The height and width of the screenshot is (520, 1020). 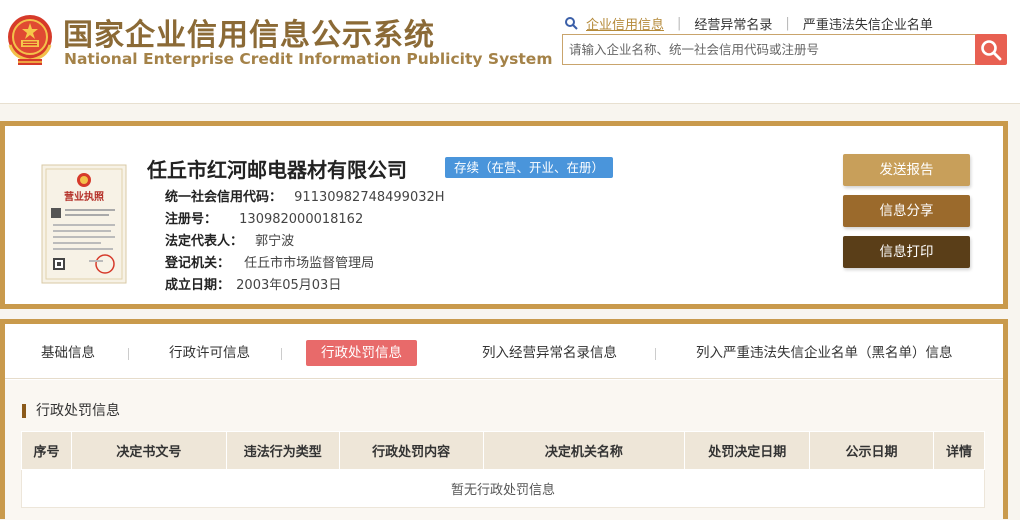 What do you see at coordinates (148, 450) in the screenshot?
I see `column-header: 决定书文号` at bounding box center [148, 450].